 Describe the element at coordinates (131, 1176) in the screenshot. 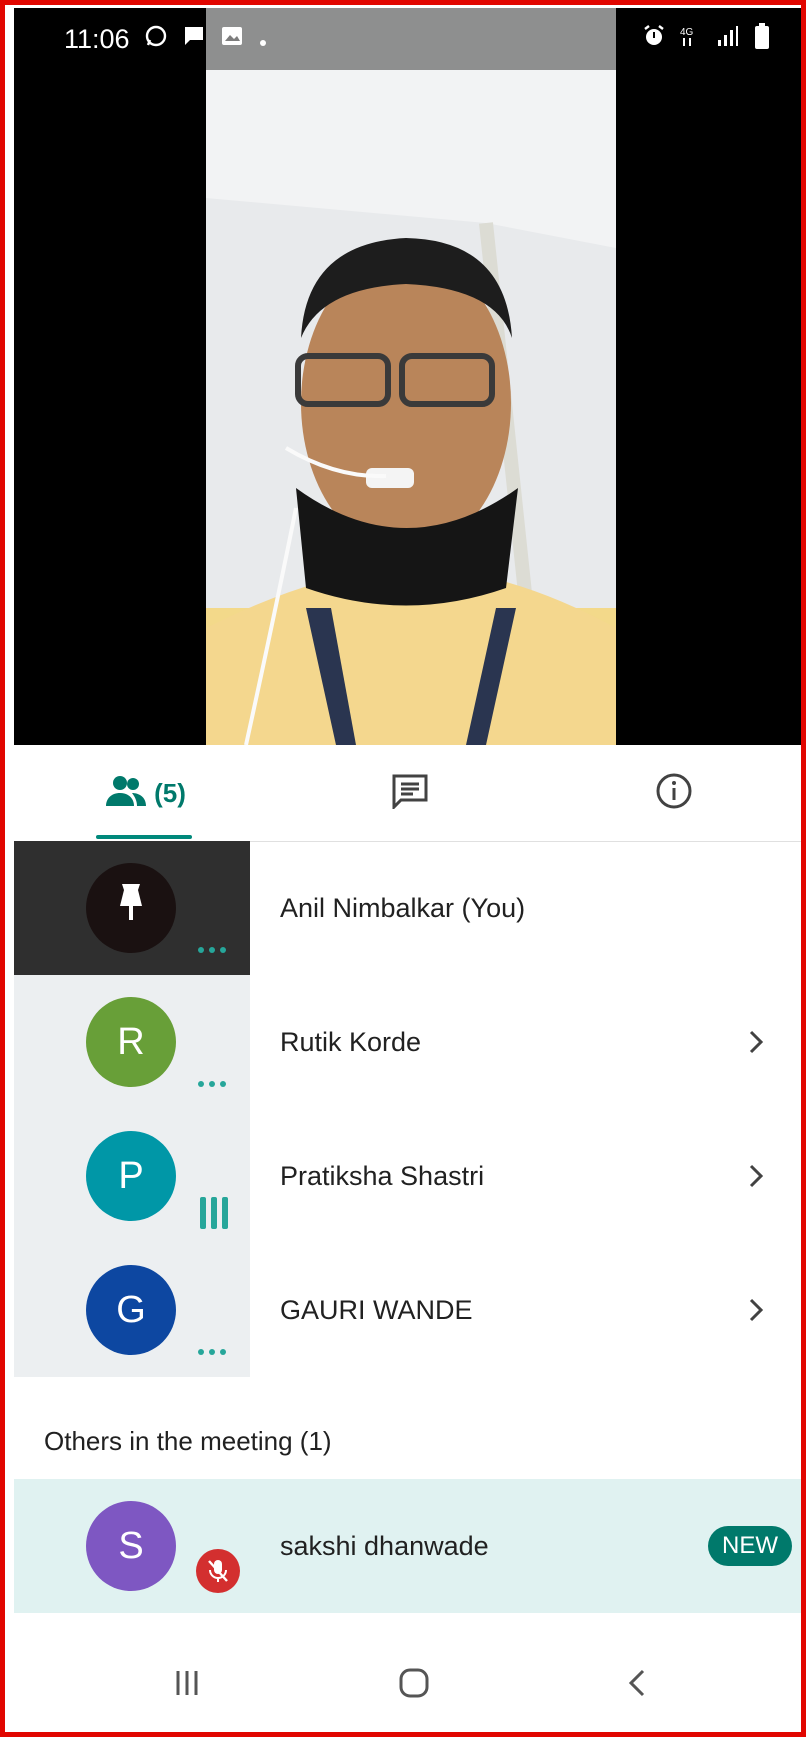

I see `avatar: P` at that location.